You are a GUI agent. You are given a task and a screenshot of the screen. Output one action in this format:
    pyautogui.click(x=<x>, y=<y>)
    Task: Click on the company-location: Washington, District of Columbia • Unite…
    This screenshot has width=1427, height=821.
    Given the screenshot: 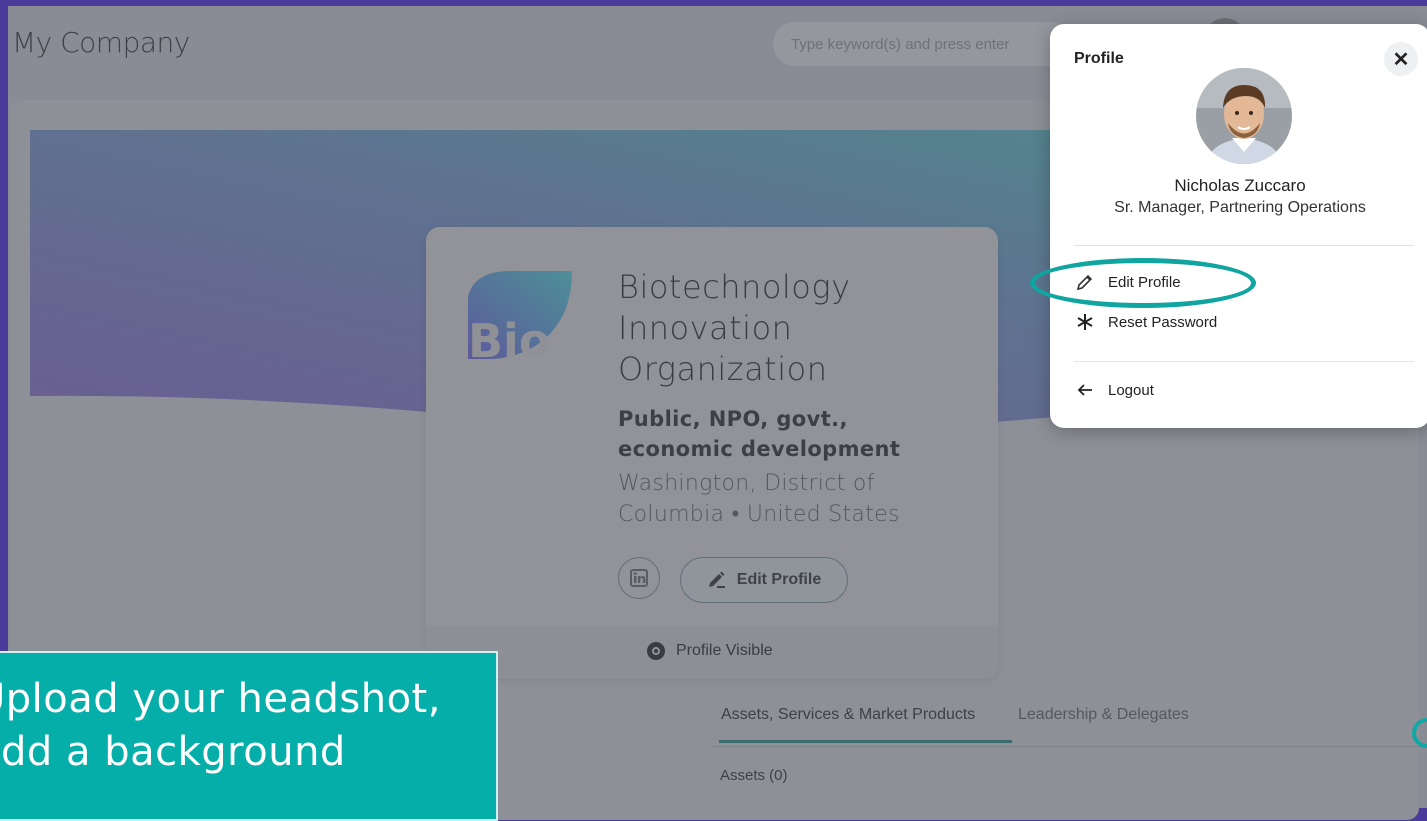 What is the action you would take?
    pyautogui.click(x=759, y=499)
    